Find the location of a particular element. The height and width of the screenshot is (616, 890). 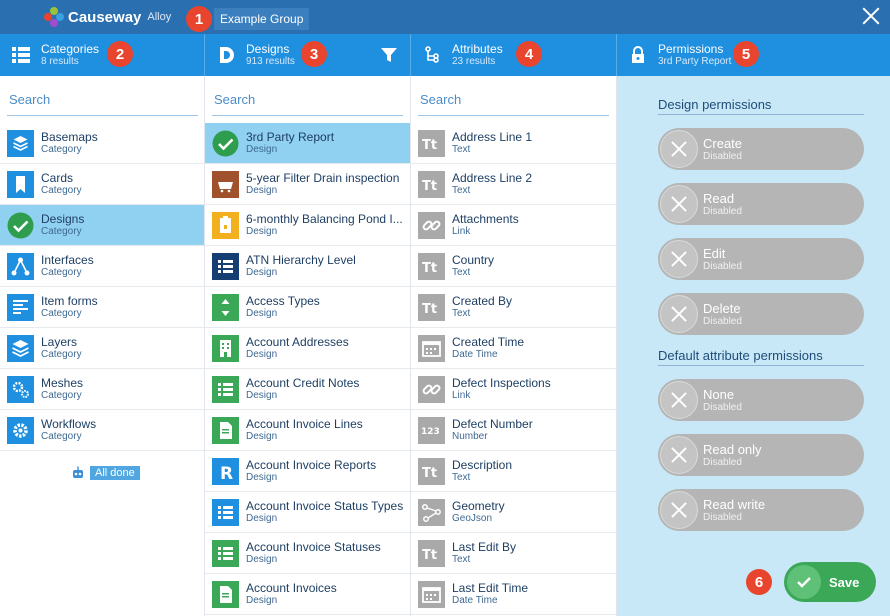

designs-search-input: Search is located at coordinates (307, 104).